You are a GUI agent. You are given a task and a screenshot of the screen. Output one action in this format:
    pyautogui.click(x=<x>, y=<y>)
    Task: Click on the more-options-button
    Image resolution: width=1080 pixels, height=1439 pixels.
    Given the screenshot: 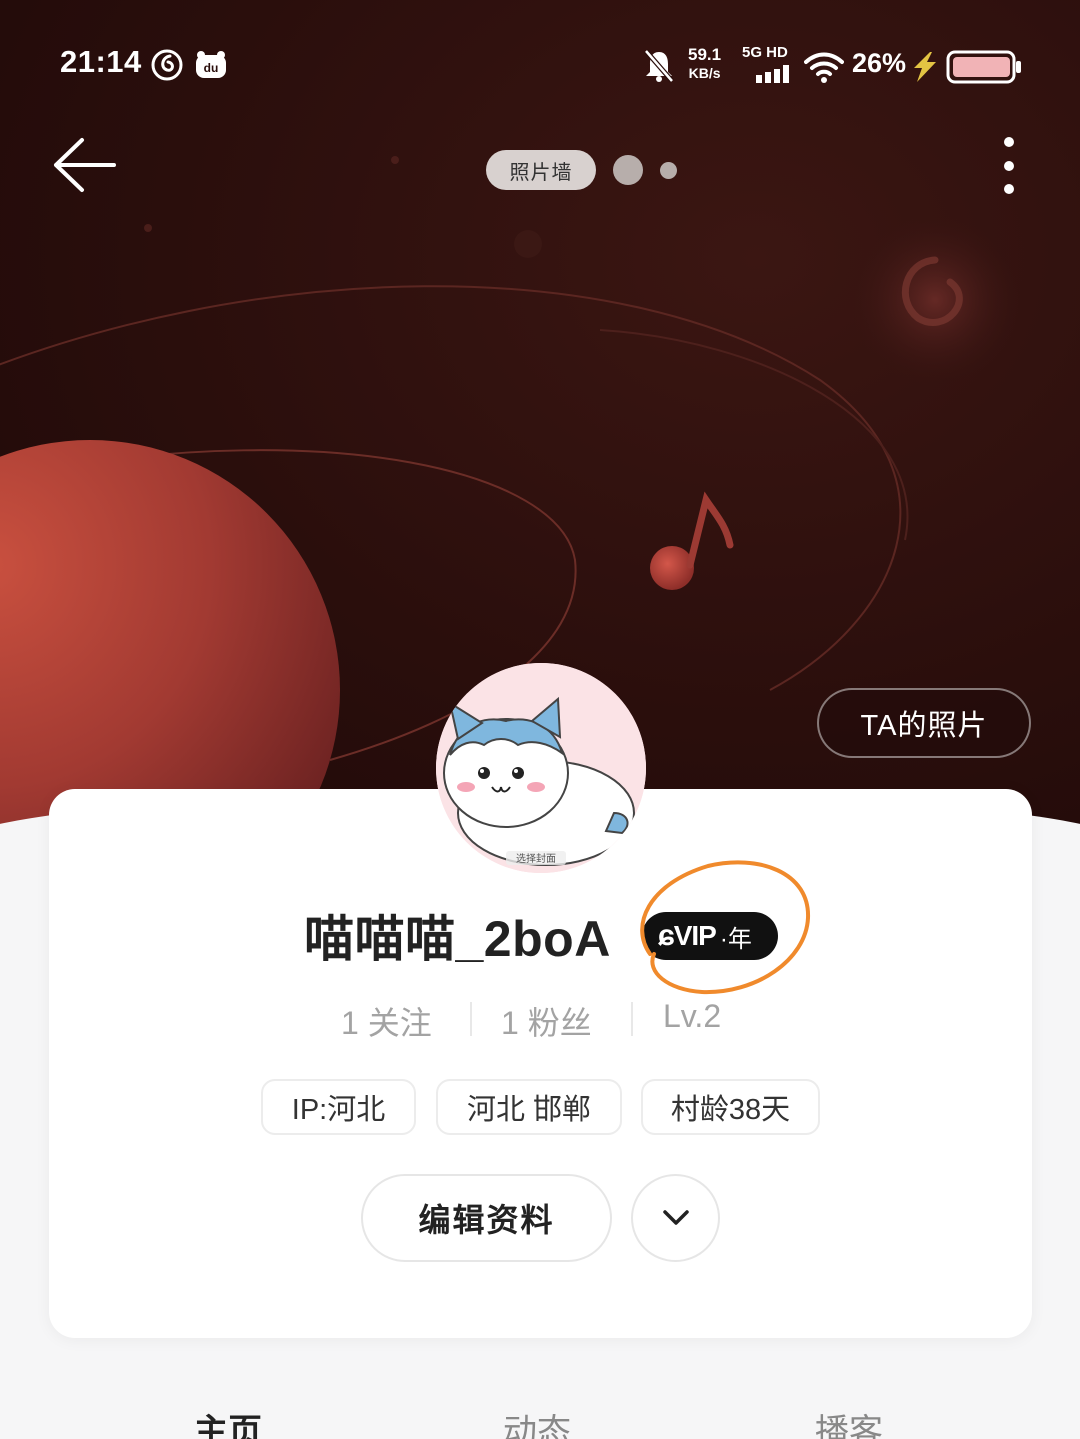 What is the action you would take?
    pyautogui.click(x=1010, y=167)
    